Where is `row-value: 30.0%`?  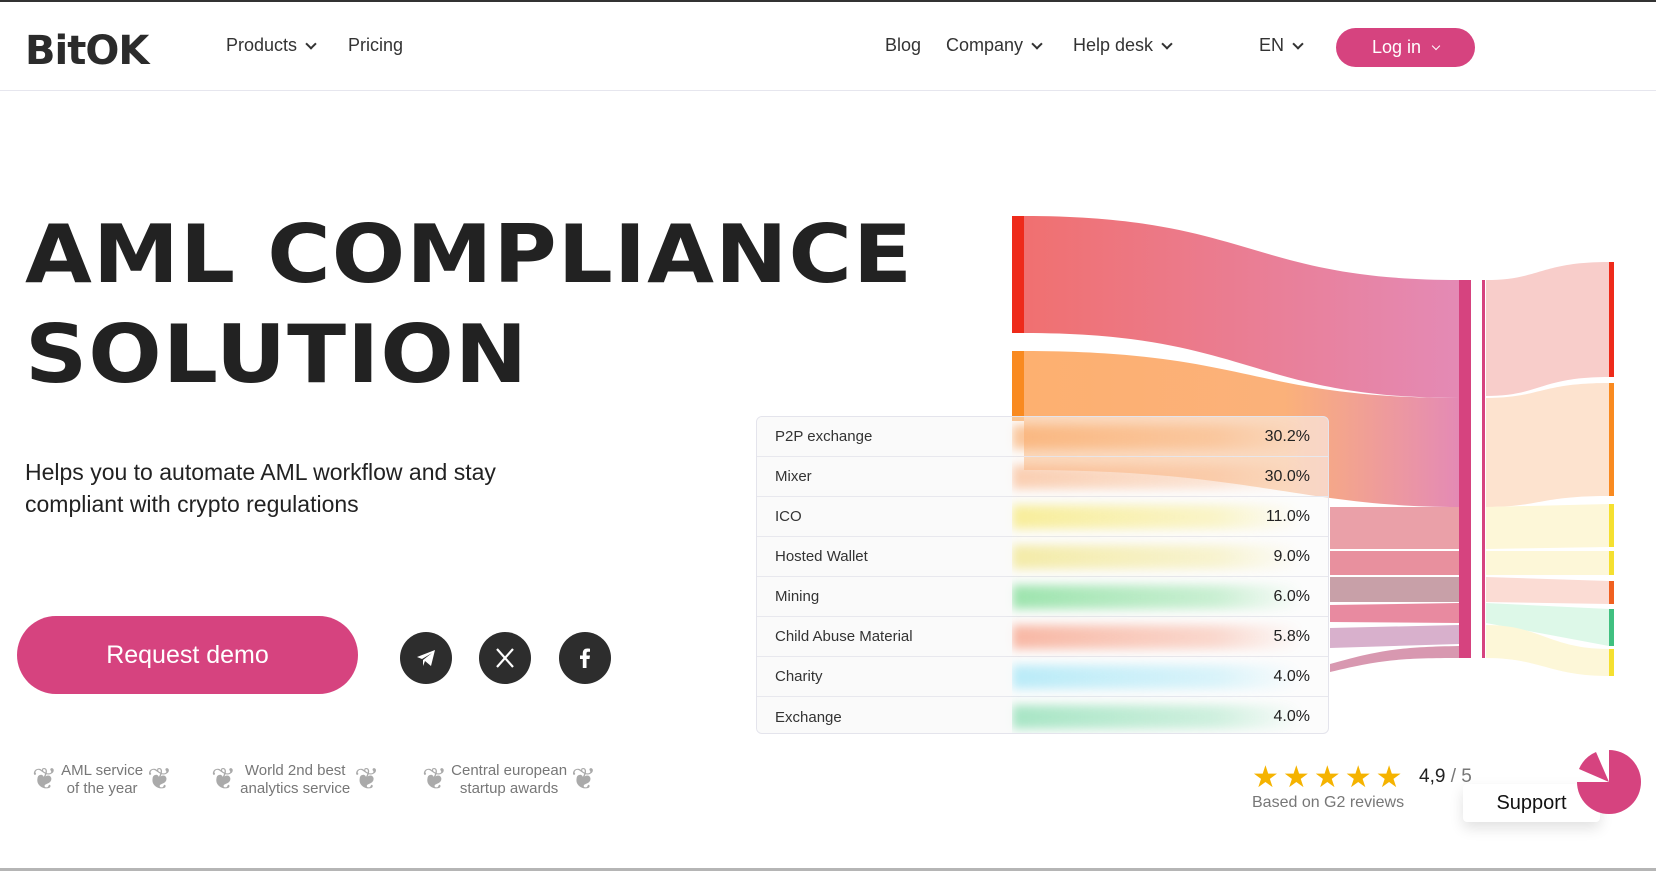
row-value: 30.0% is located at coordinates (1287, 476).